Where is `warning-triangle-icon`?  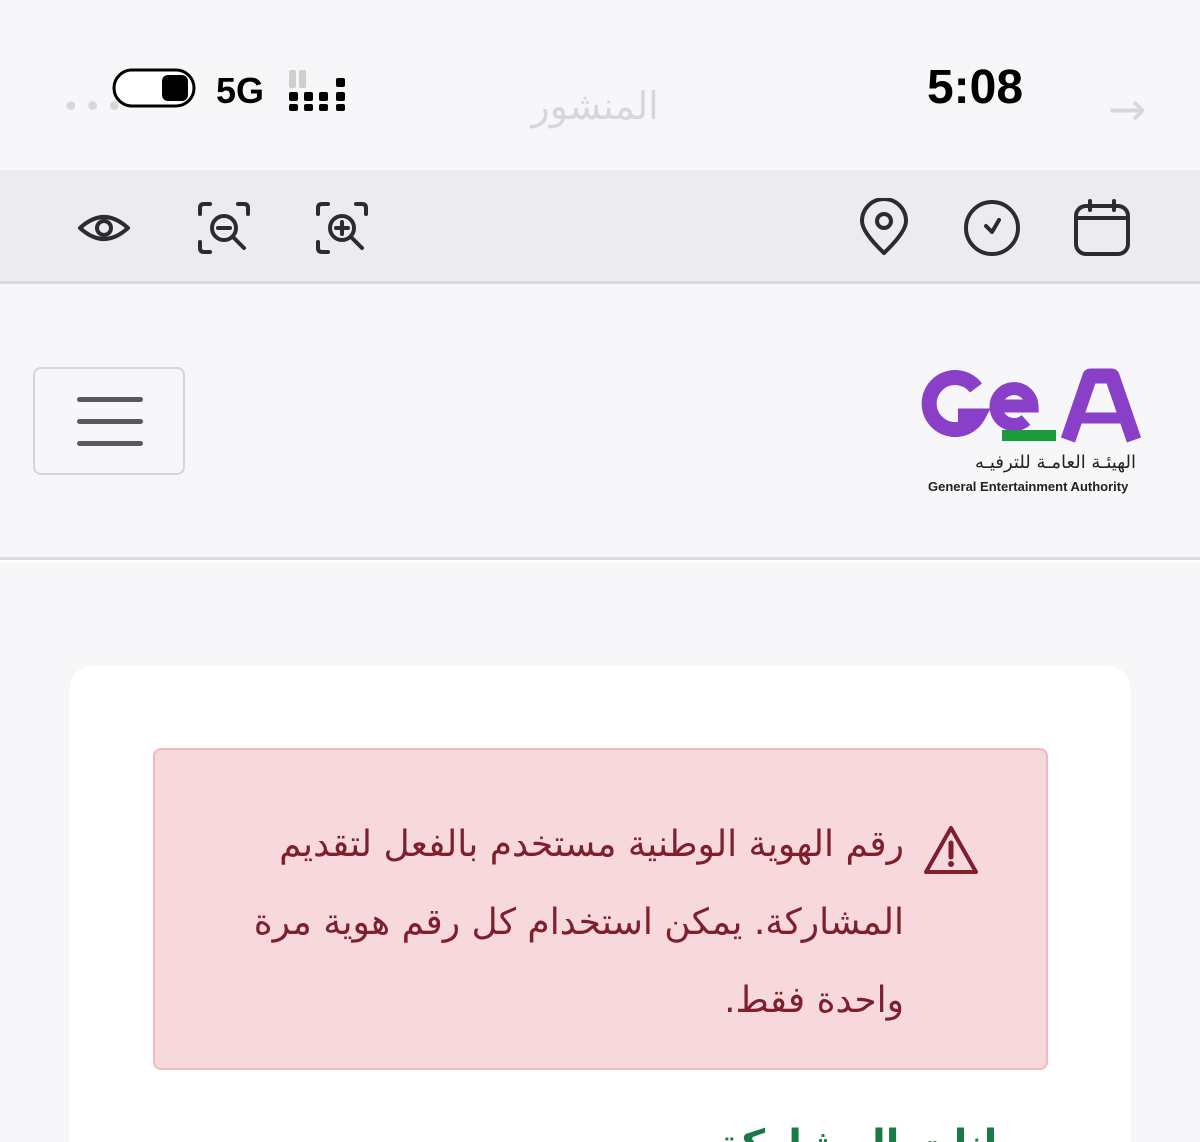
warning-triangle-icon is located at coordinates (951, 850).